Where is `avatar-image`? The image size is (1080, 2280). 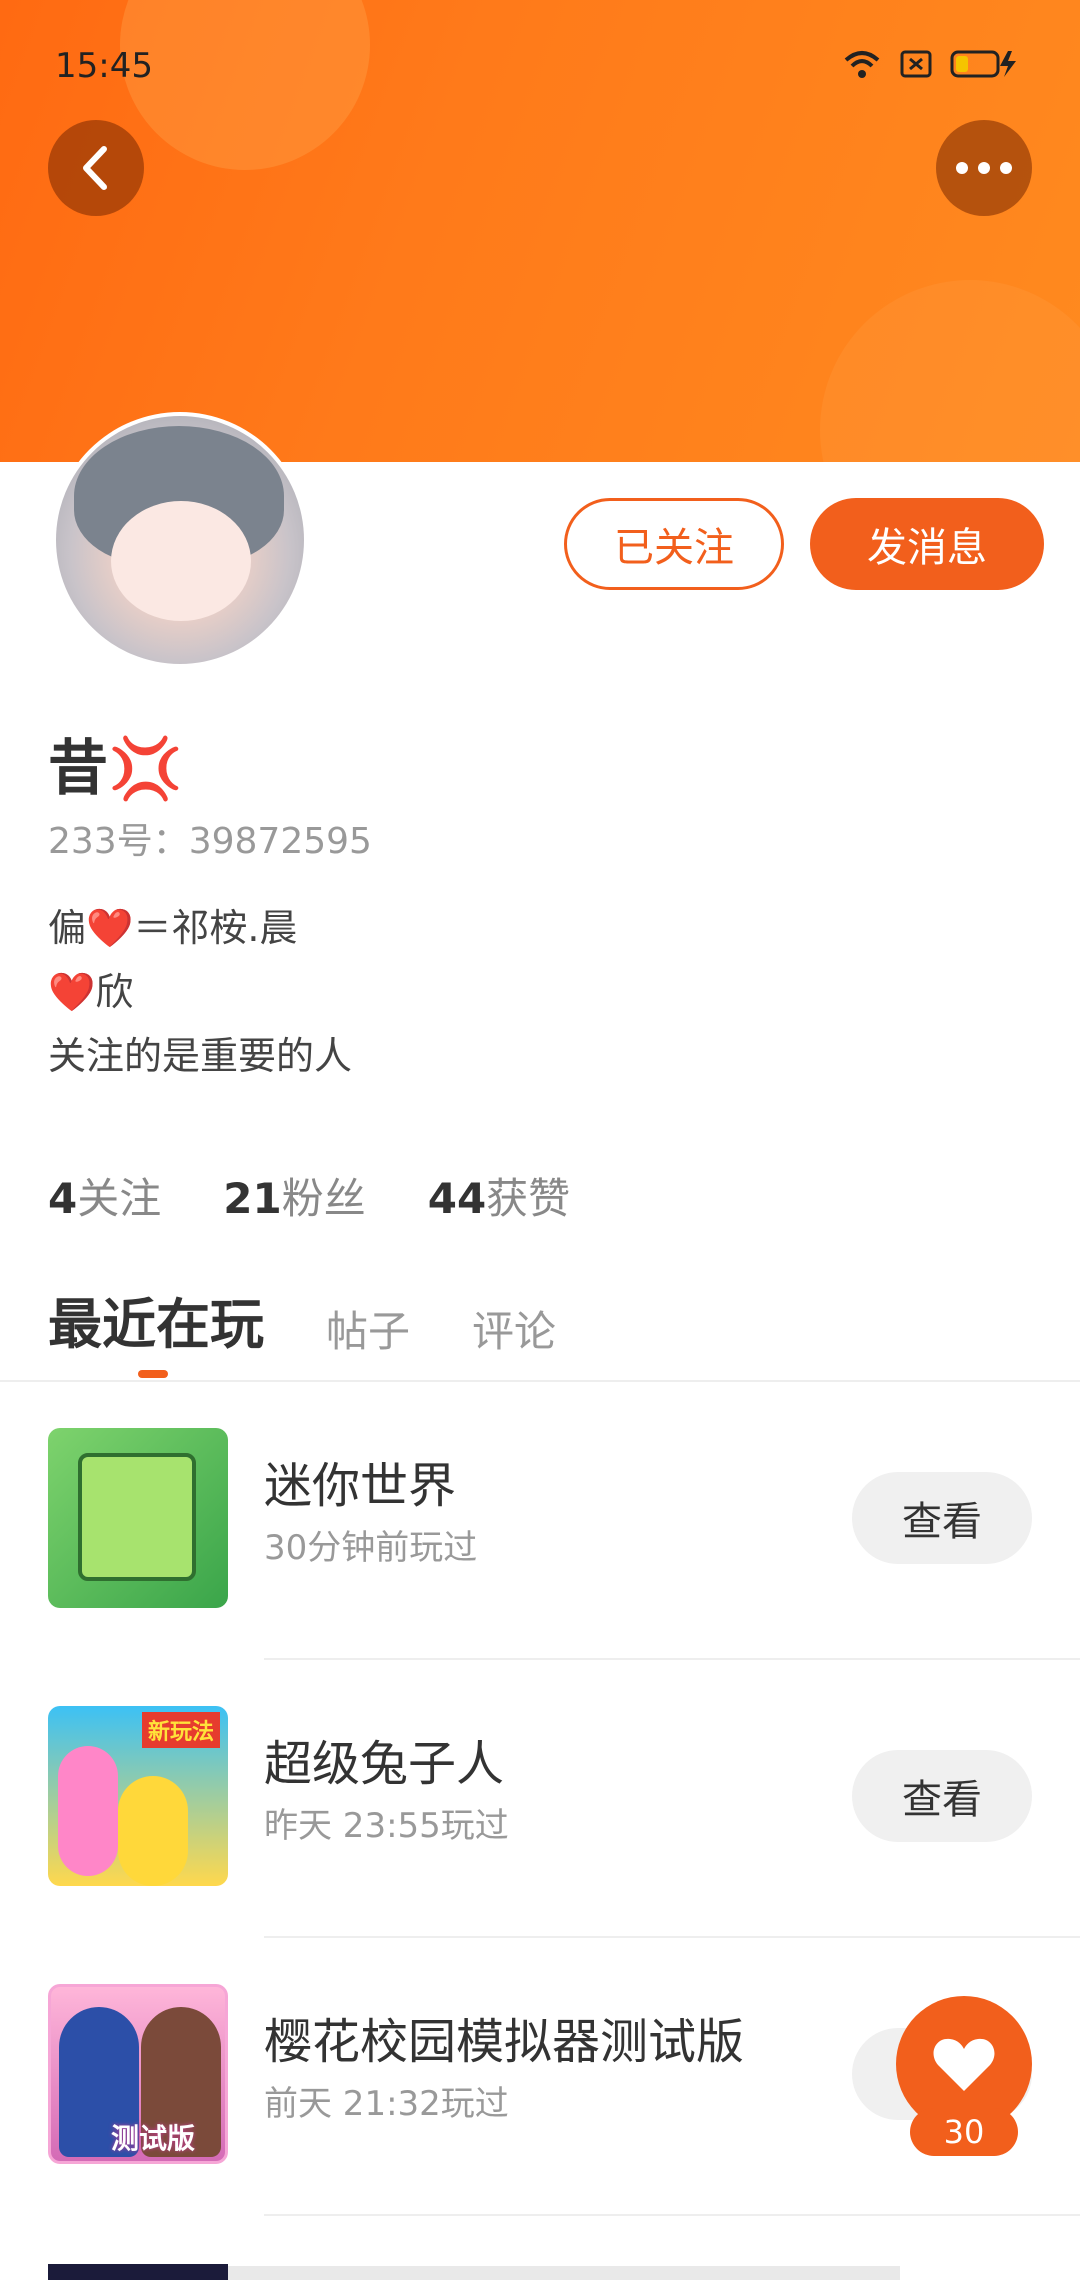 avatar-image is located at coordinates (180, 540).